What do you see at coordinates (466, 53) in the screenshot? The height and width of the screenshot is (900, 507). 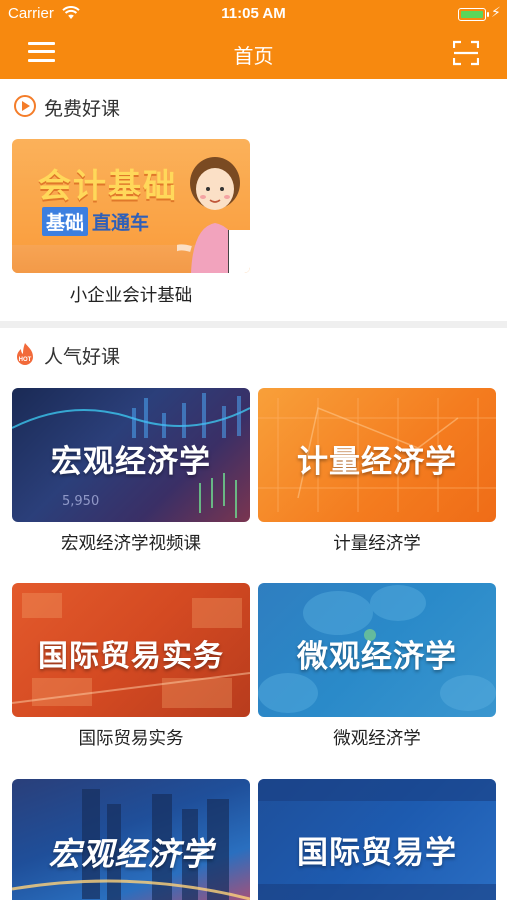 I see `scan-icon` at bounding box center [466, 53].